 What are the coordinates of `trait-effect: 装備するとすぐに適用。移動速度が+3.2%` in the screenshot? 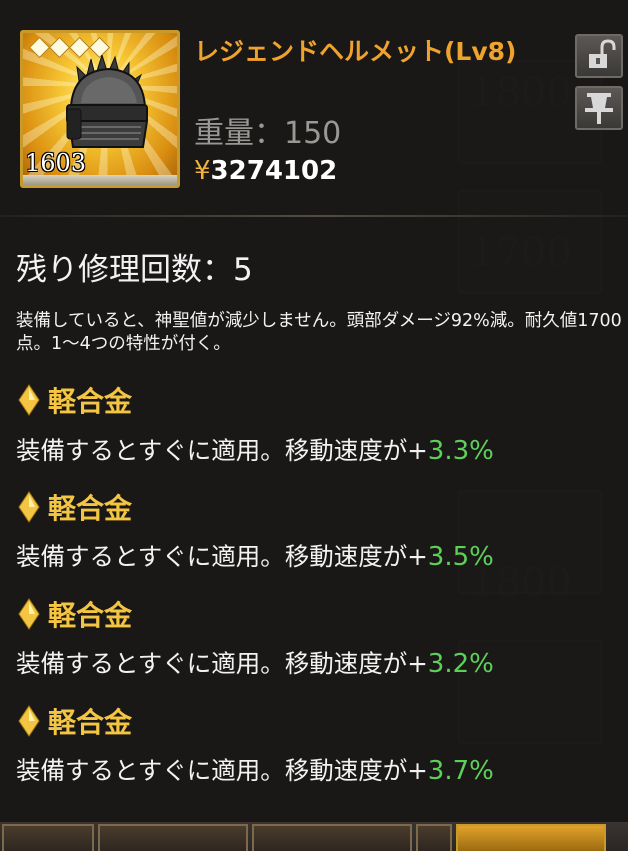 It's located at (255, 662).